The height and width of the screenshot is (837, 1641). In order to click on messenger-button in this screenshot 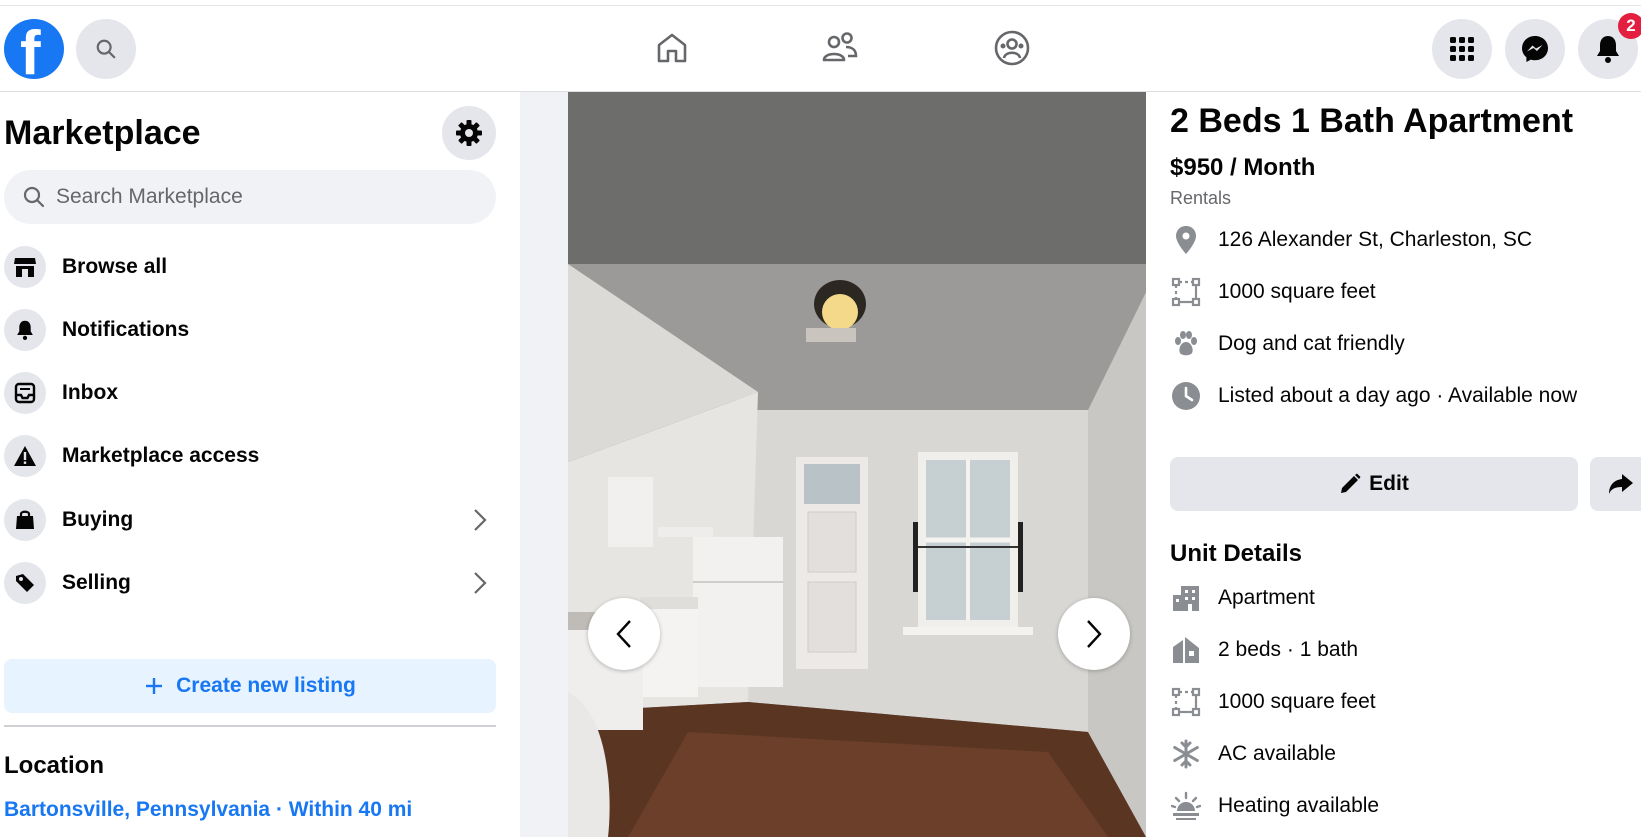, I will do `click(1535, 49)`.